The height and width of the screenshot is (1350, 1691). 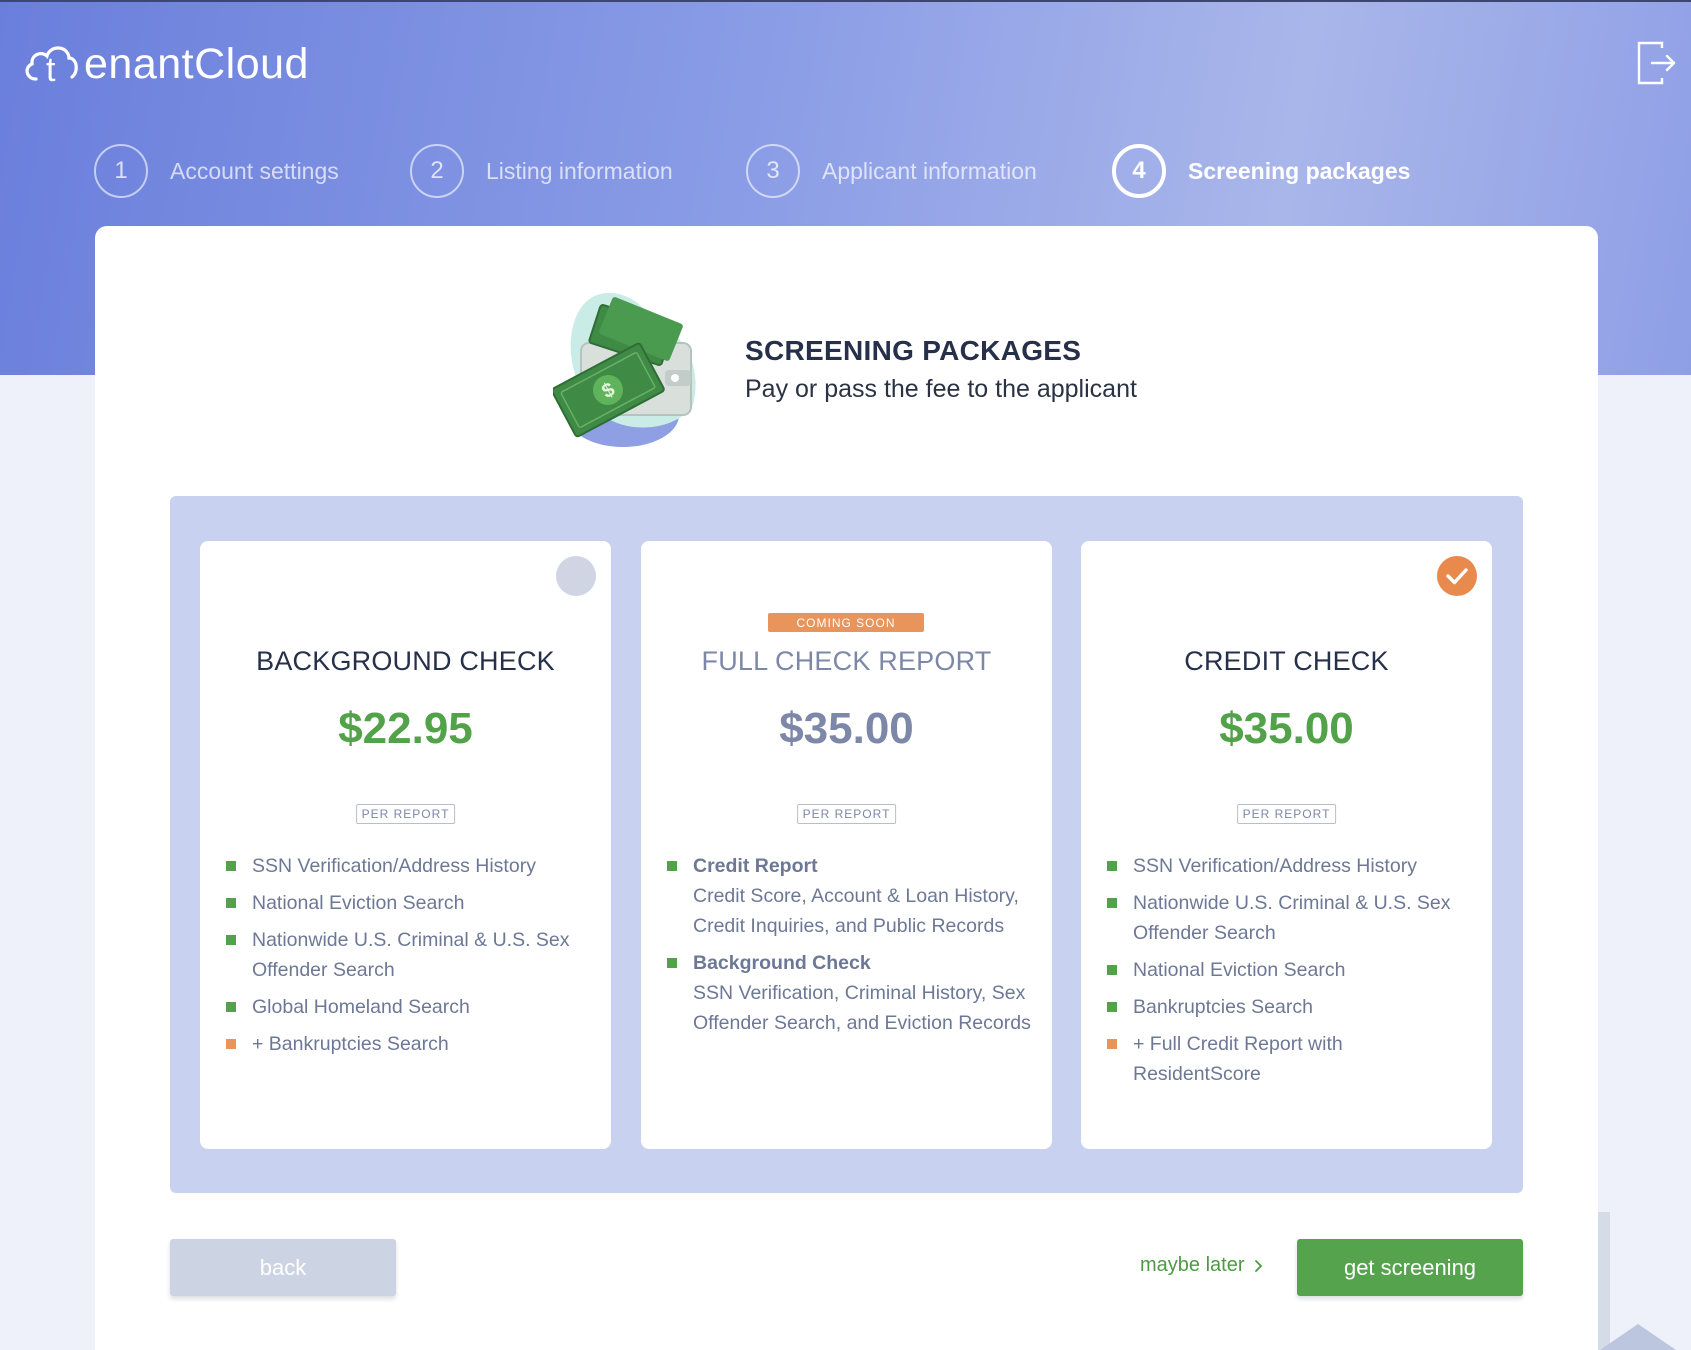 What do you see at coordinates (782, 963) in the screenshot?
I see `feature-heading: Background Check` at bounding box center [782, 963].